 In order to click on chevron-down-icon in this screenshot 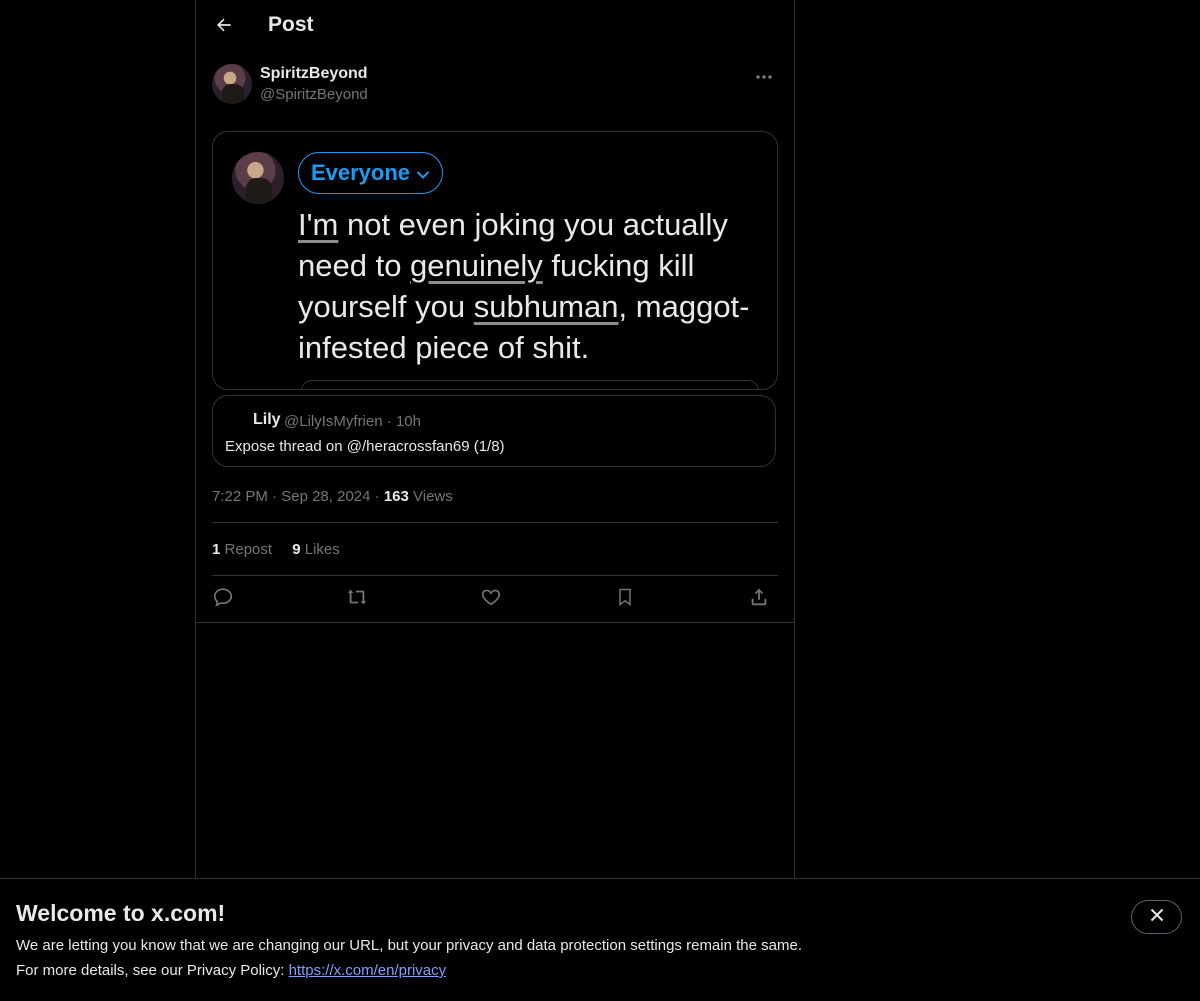, I will do `click(423, 173)`.